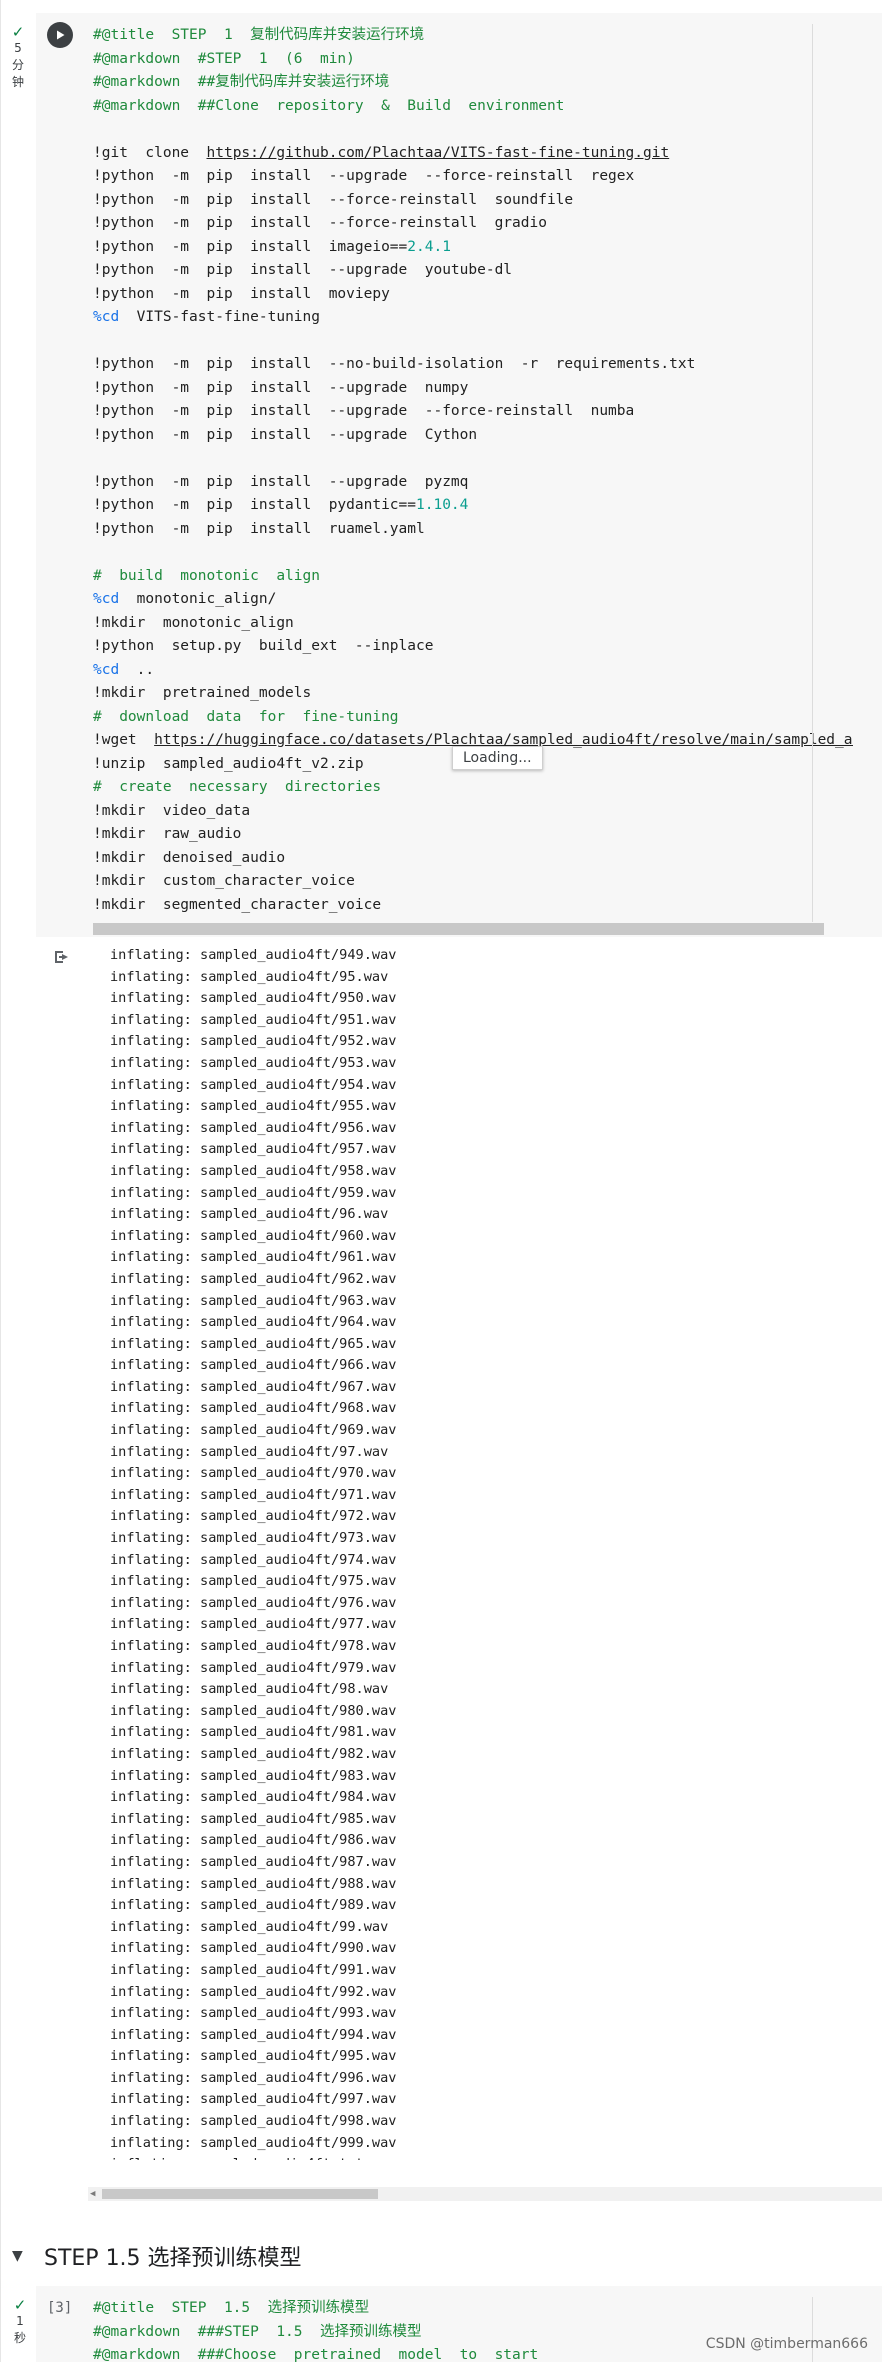  Describe the element at coordinates (473, 694) in the screenshot. I see `code-line: !mkdir pretrained_models` at that location.